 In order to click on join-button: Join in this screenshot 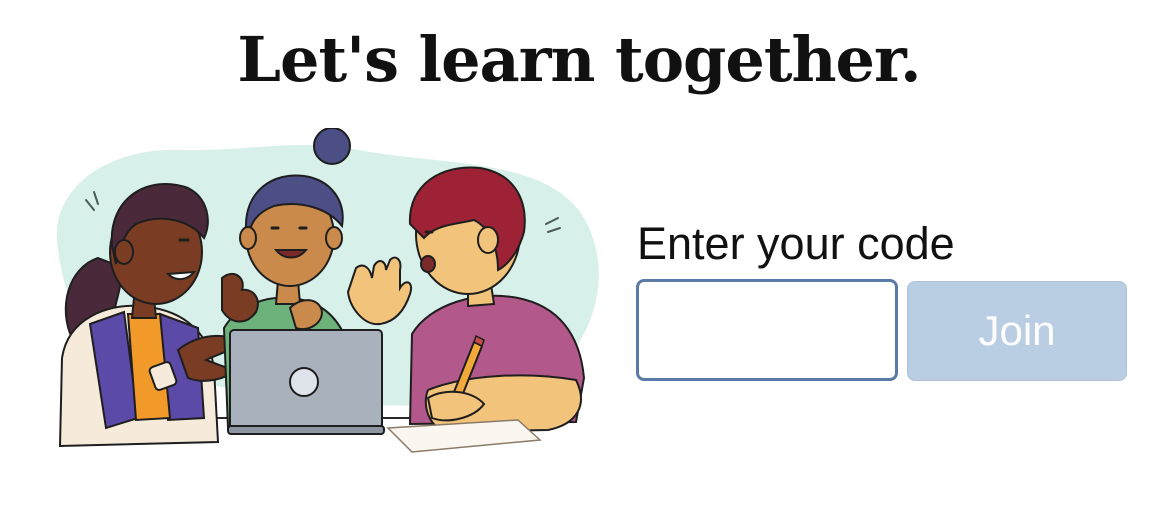, I will do `click(1017, 331)`.